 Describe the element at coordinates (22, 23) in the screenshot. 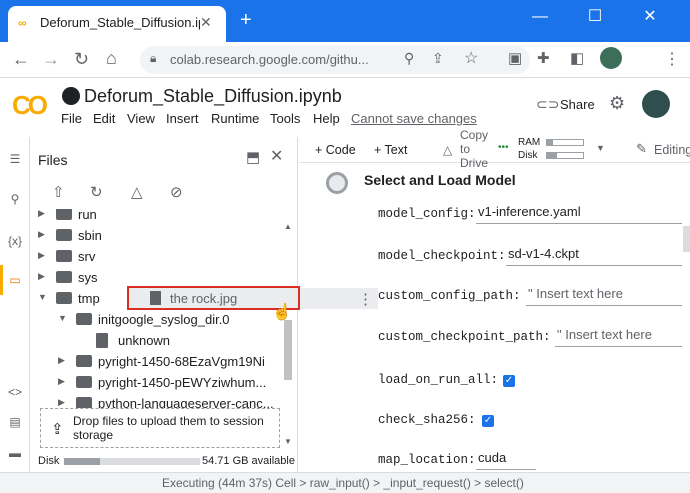

I see `colab-favicon-icon: ∞` at that location.